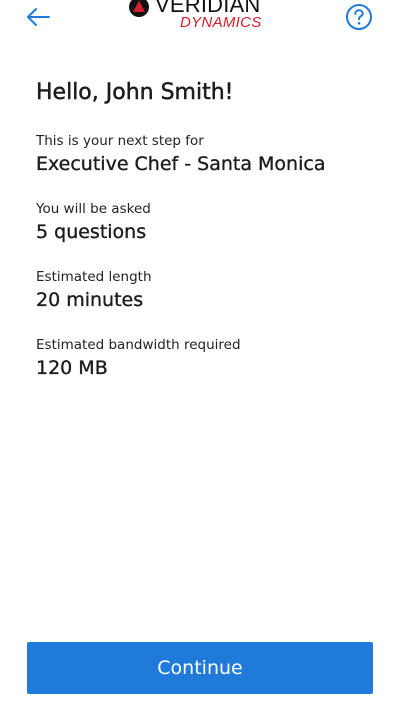 This screenshot has width=400, height=711. Describe the element at coordinates (206, 291) in the screenshot. I see `length-info: Estimated length 20 minutes` at that location.